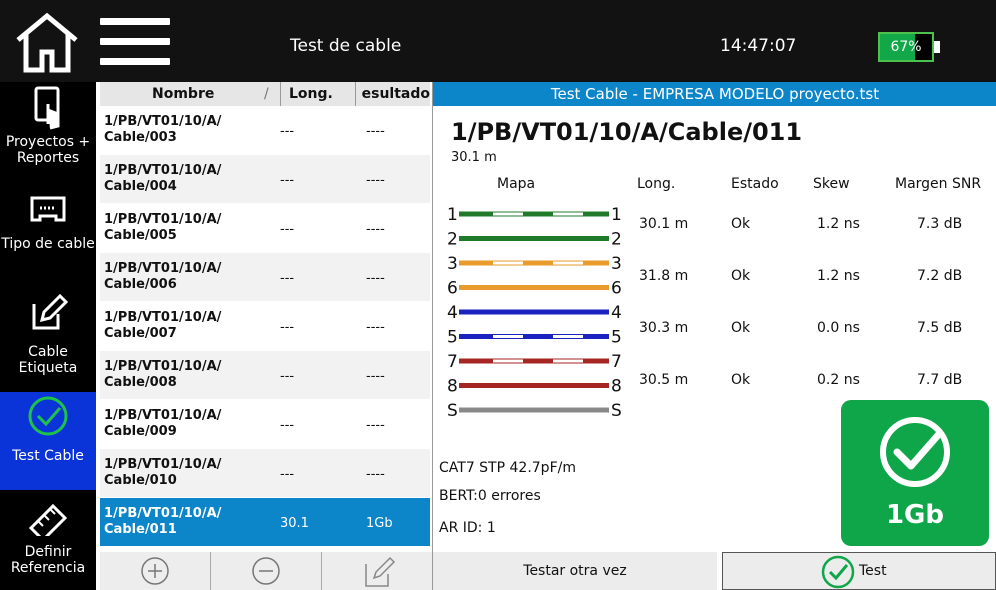 The height and width of the screenshot is (590, 996). Describe the element at coordinates (265, 130) in the screenshot. I see `table-row: 1/PB/VT01/10/A/ Cable/003 --- ----` at that location.